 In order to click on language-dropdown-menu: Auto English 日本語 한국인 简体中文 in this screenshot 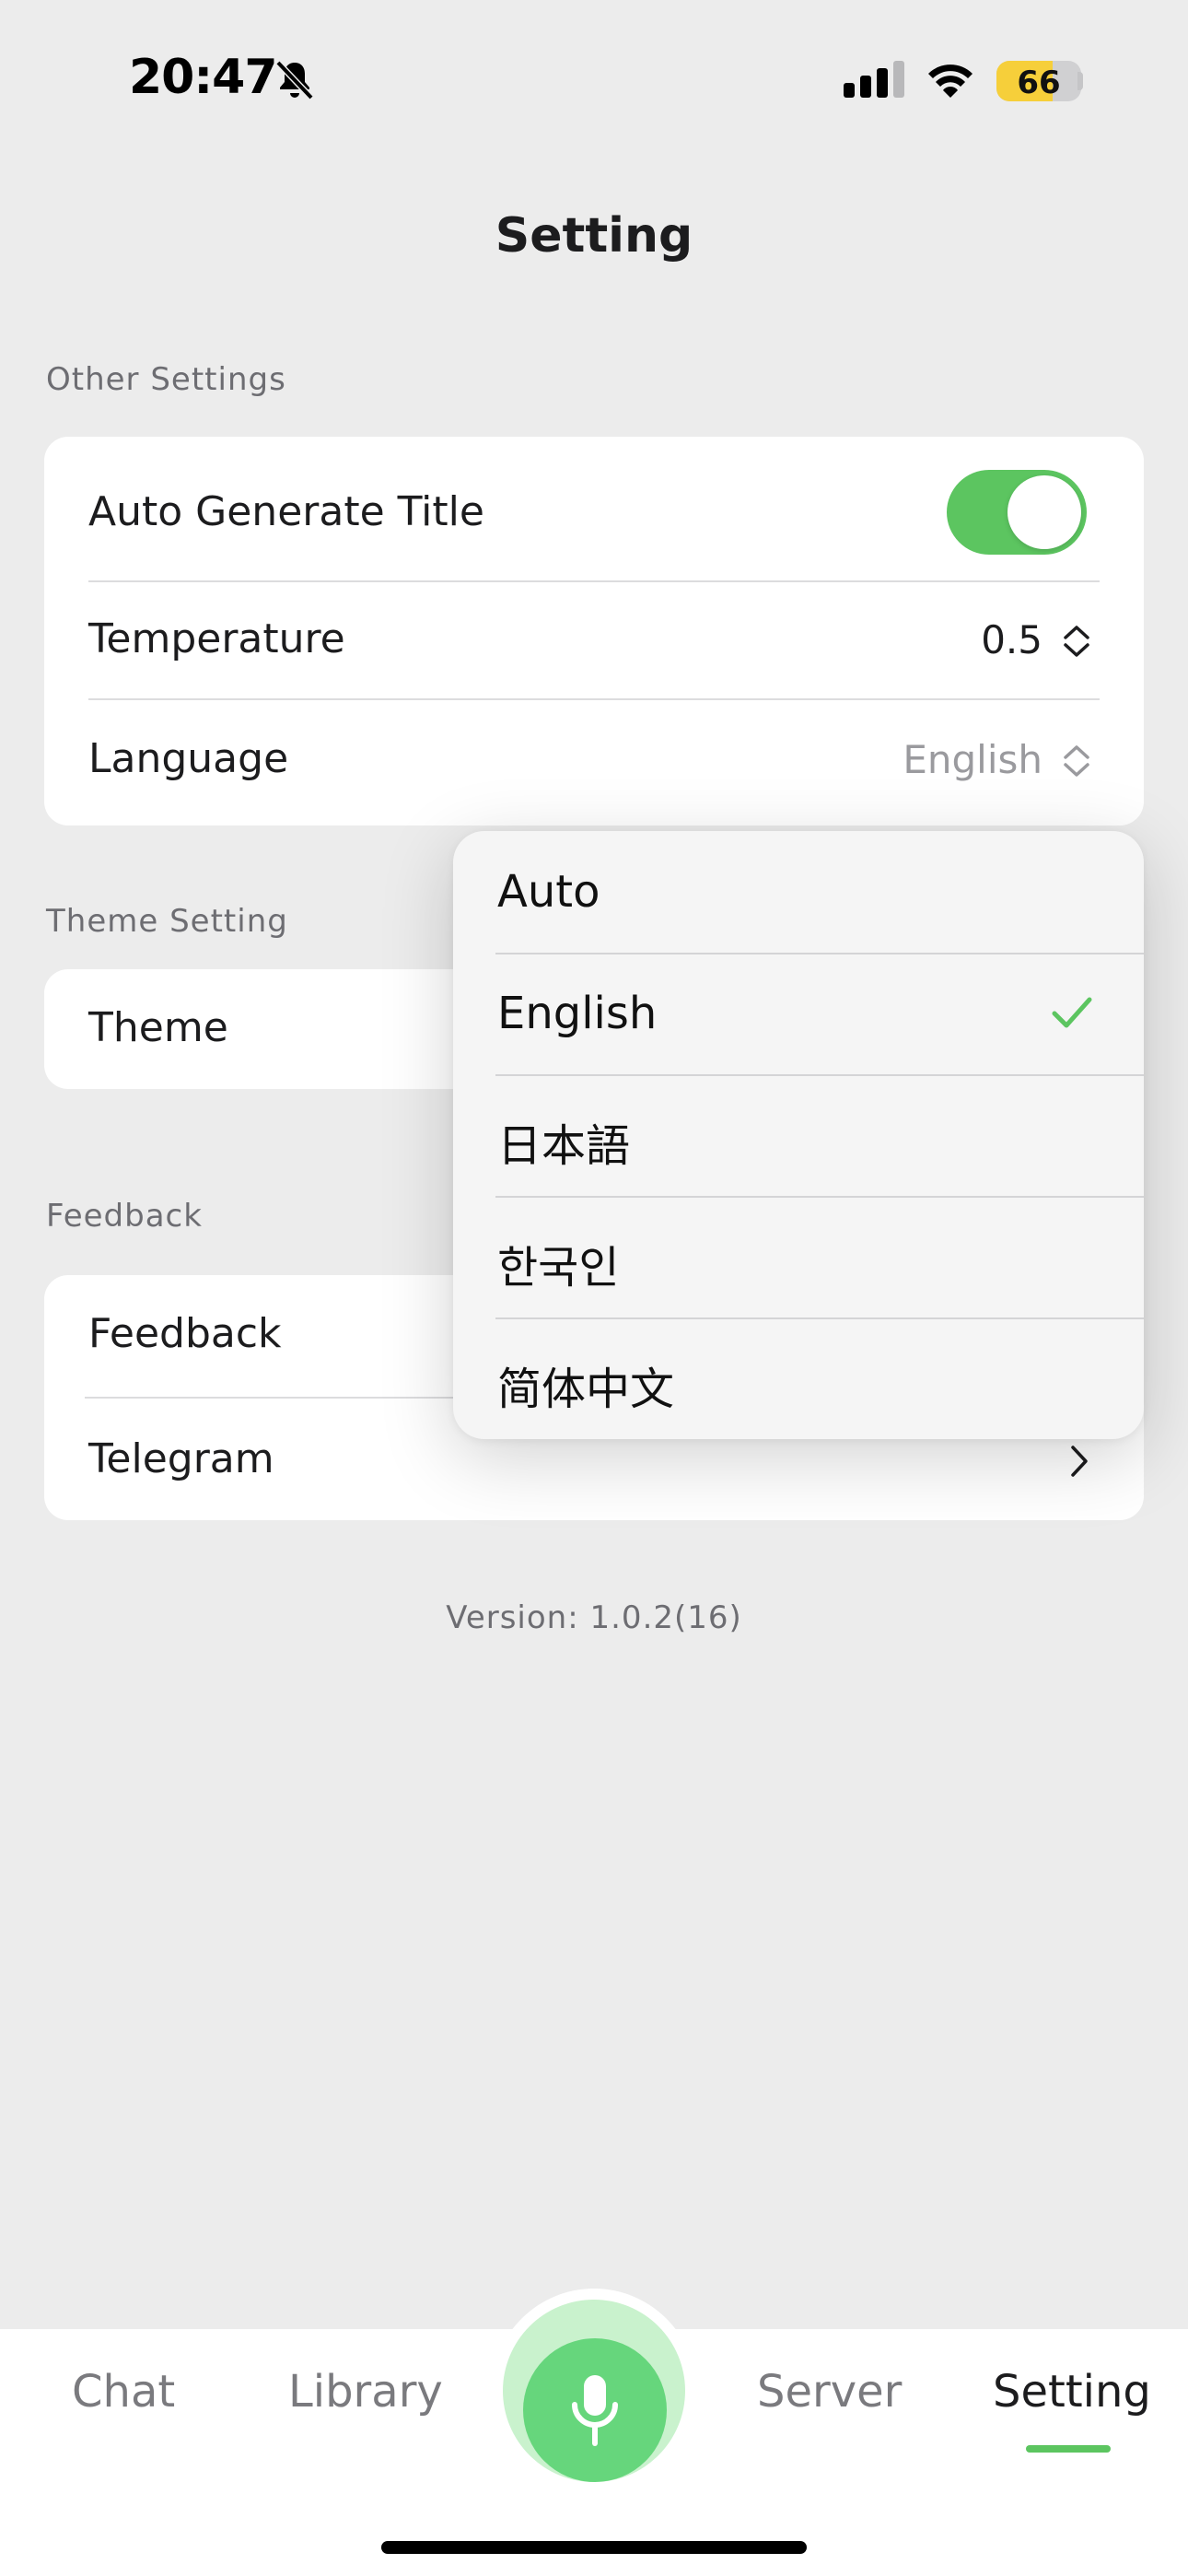, I will do `click(798, 1135)`.